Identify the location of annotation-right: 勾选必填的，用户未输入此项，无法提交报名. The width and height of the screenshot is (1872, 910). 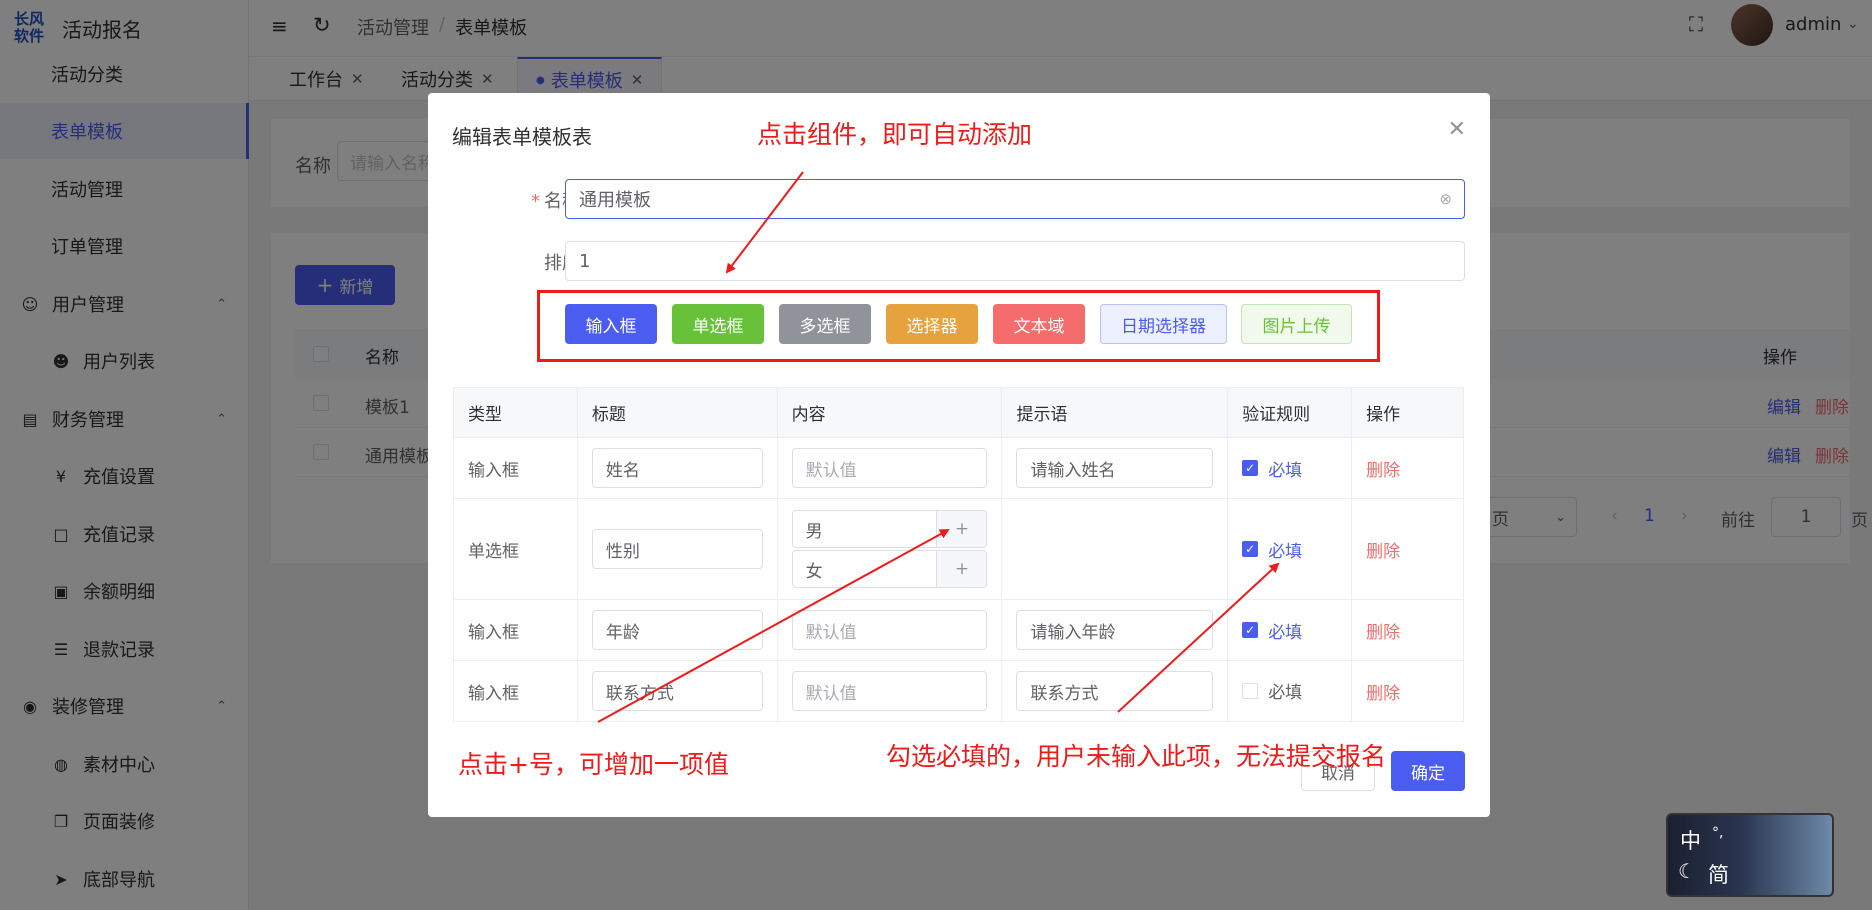
(1136, 756).